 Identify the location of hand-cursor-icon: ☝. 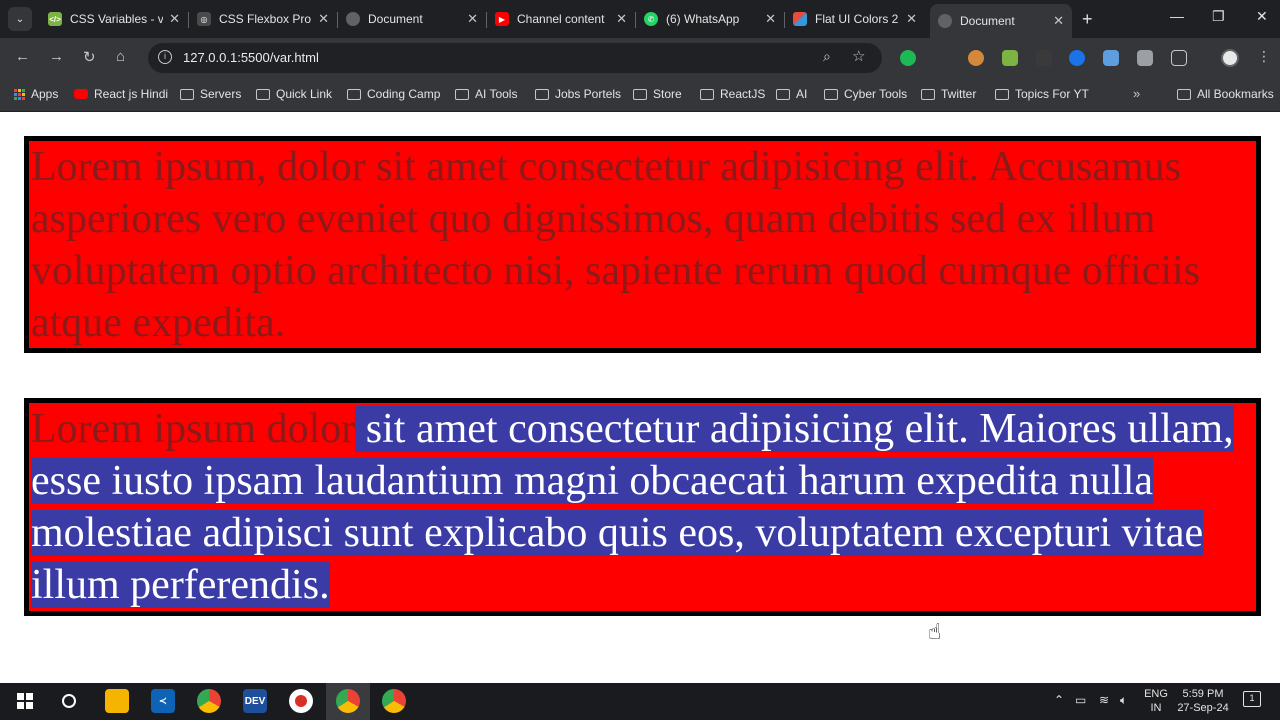
(935, 631).